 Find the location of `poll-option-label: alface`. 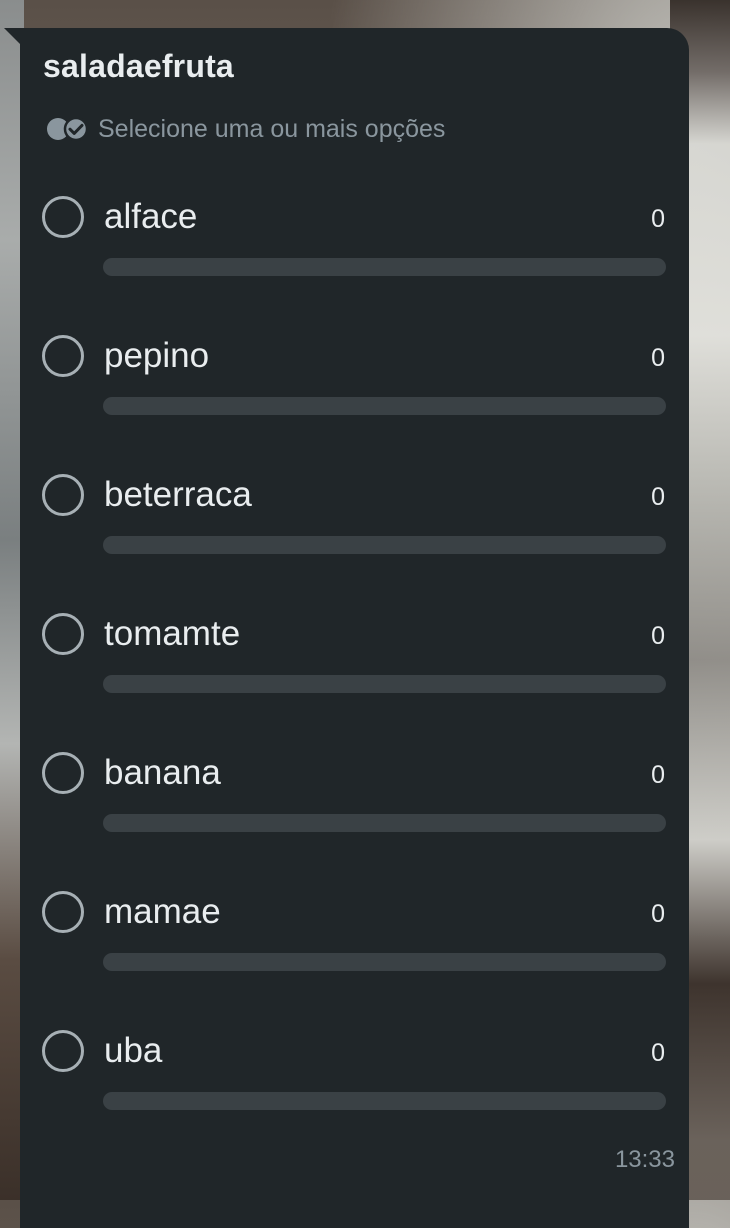

poll-option-label: alface is located at coordinates (151, 216).